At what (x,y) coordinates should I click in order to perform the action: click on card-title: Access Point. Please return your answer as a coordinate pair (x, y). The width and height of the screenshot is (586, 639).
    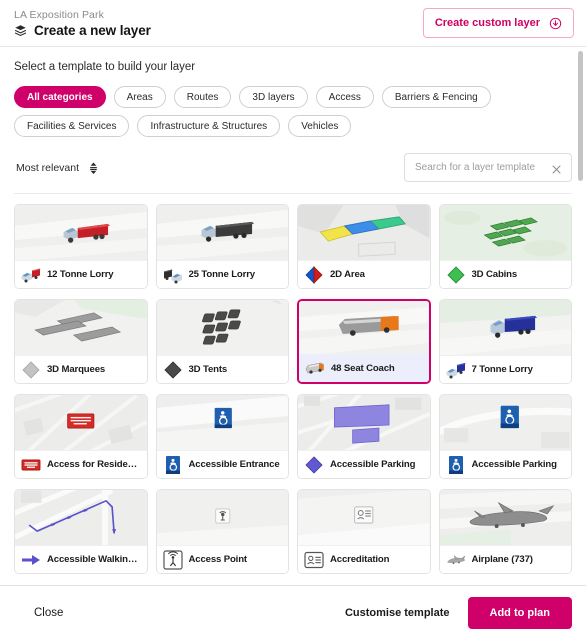
    Looking at the image, I should click on (217, 559).